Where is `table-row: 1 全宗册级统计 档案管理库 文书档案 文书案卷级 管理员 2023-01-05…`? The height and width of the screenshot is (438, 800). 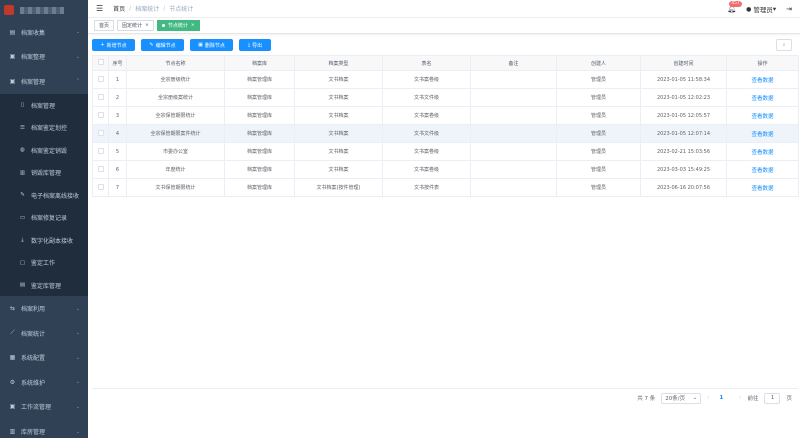 table-row: 1 全宗册级统计 档案管理库 文书档案 文书案卷级 管理员 2023-01-05… is located at coordinates (445, 79).